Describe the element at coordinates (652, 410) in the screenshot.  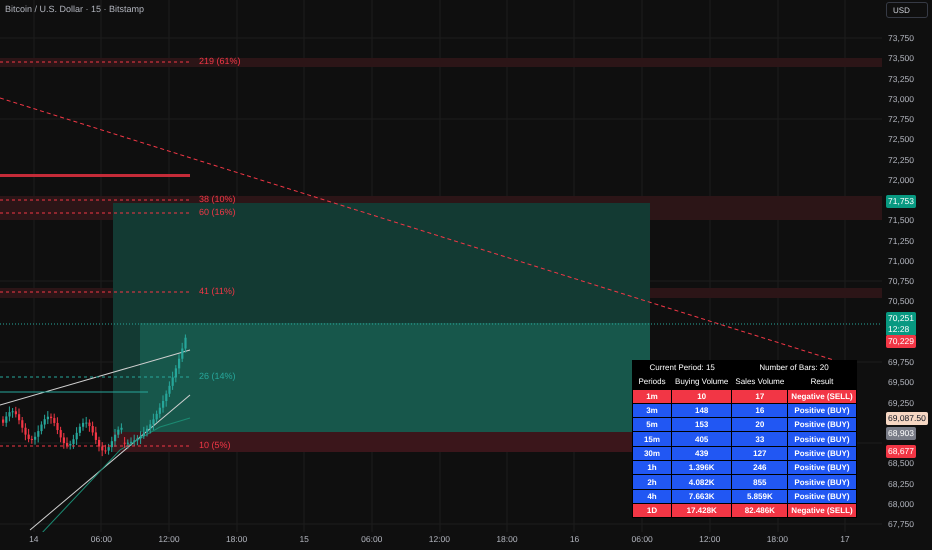
I see `table-cell: 3m` at that location.